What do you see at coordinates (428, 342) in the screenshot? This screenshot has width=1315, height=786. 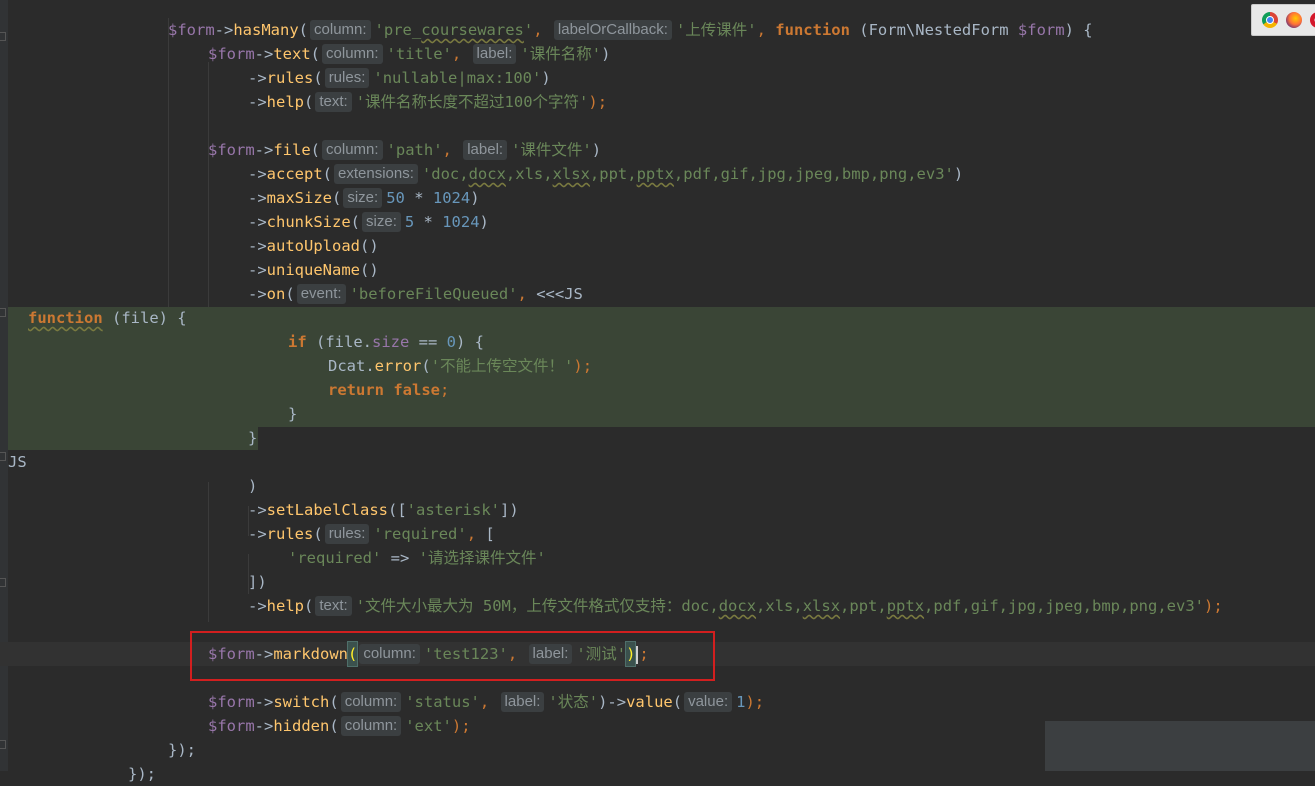 I see `code-token: ==` at bounding box center [428, 342].